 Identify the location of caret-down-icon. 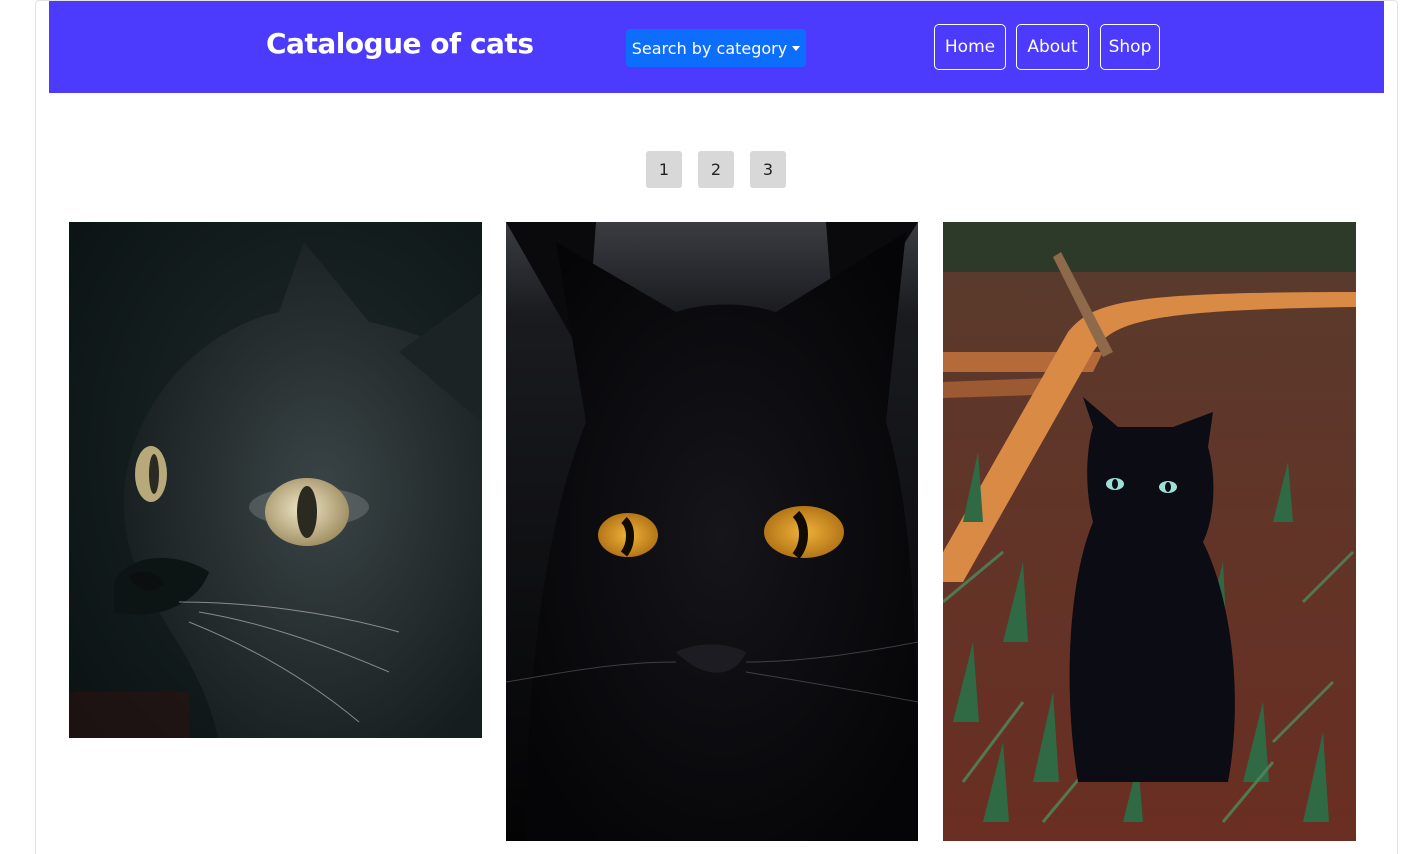
(796, 48).